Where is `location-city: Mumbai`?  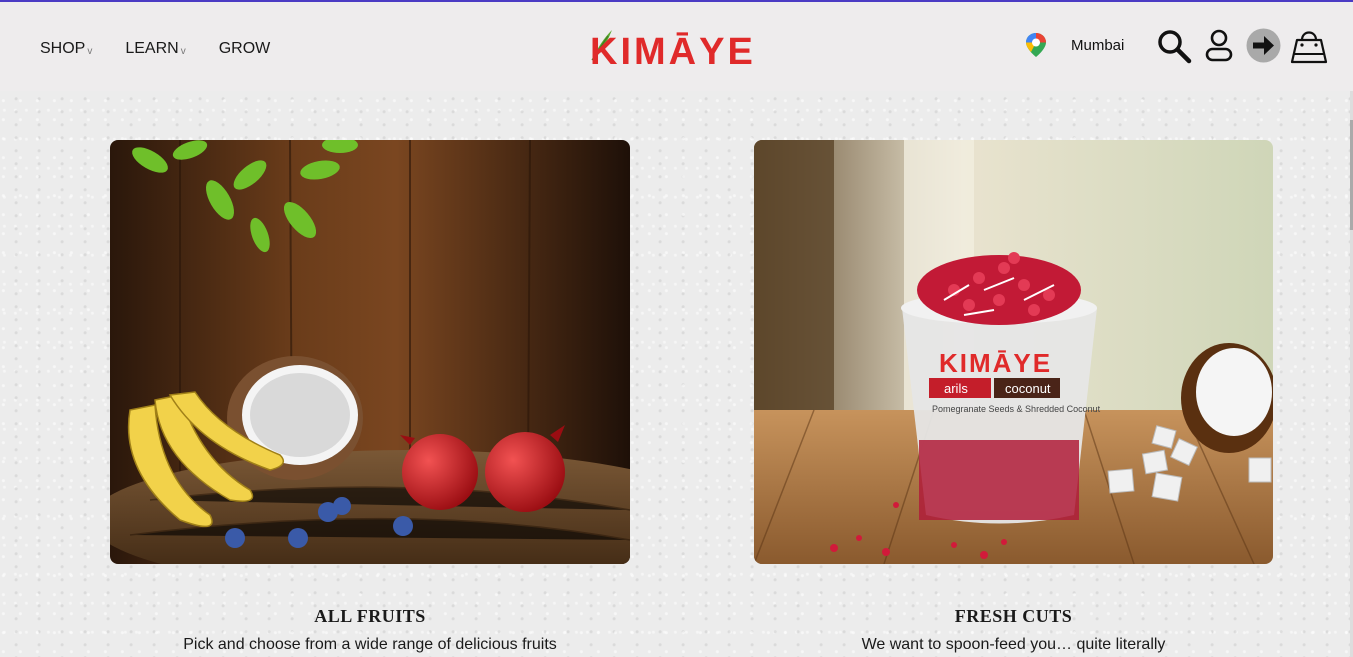
location-city: Mumbai is located at coordinates (1098, 45).